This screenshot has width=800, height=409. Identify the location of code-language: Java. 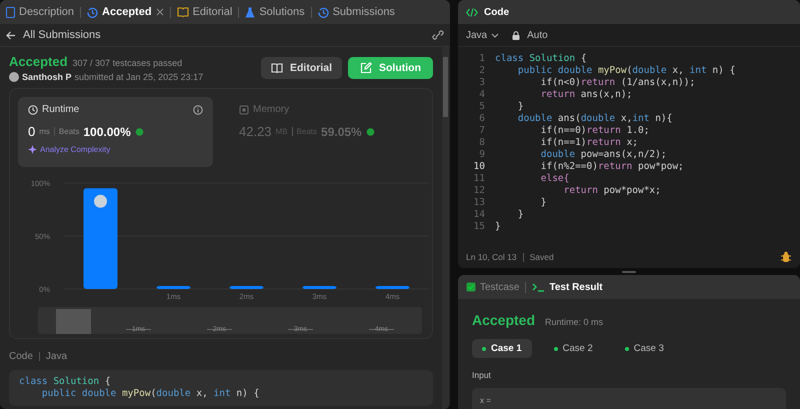
(57, 356).